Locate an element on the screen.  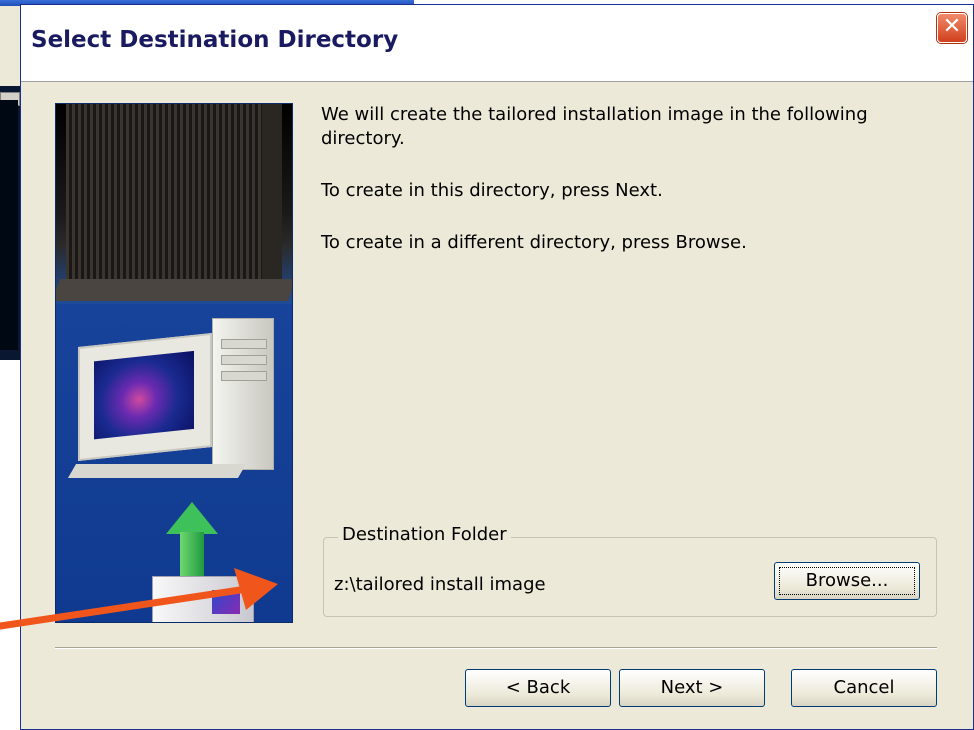
next-button-label: Next > is located at coordinates (692, 687).